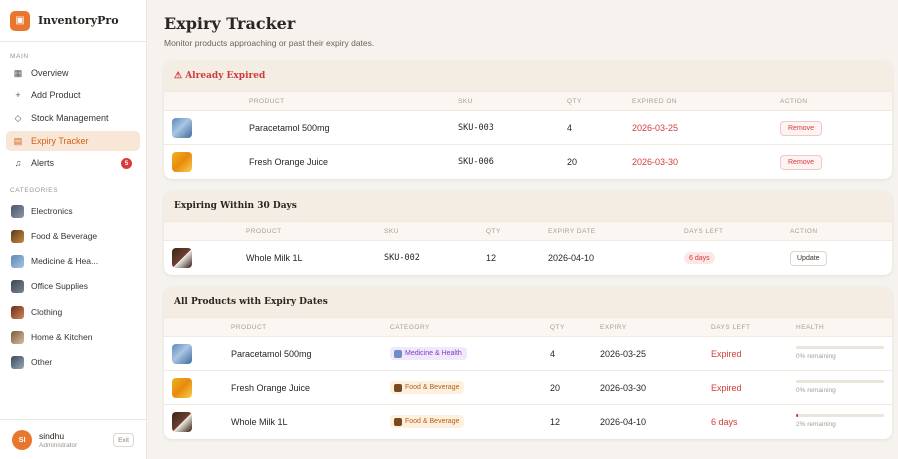  I want to click on nav-item-add-product: + Add Product, so click(73, 95).